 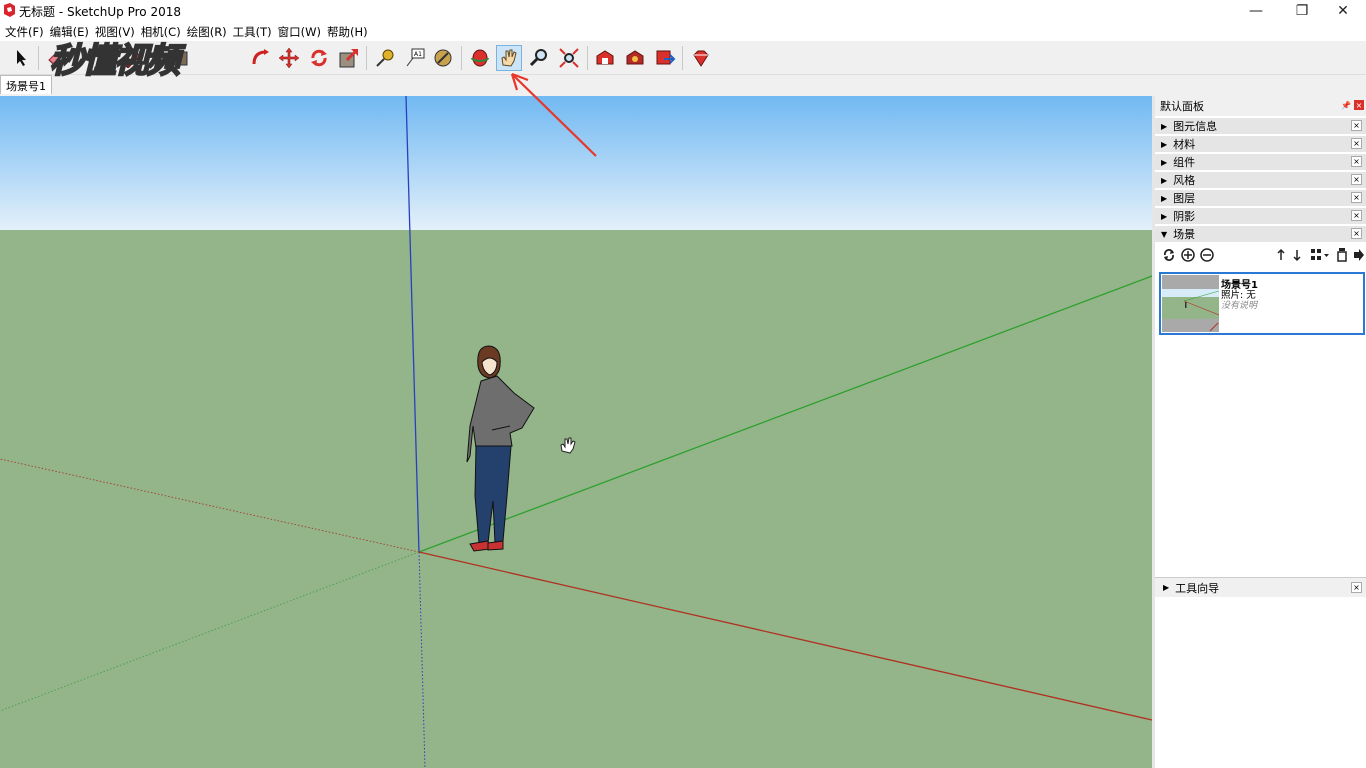 I want to click on details-icon, so click(x=1342, y=255).